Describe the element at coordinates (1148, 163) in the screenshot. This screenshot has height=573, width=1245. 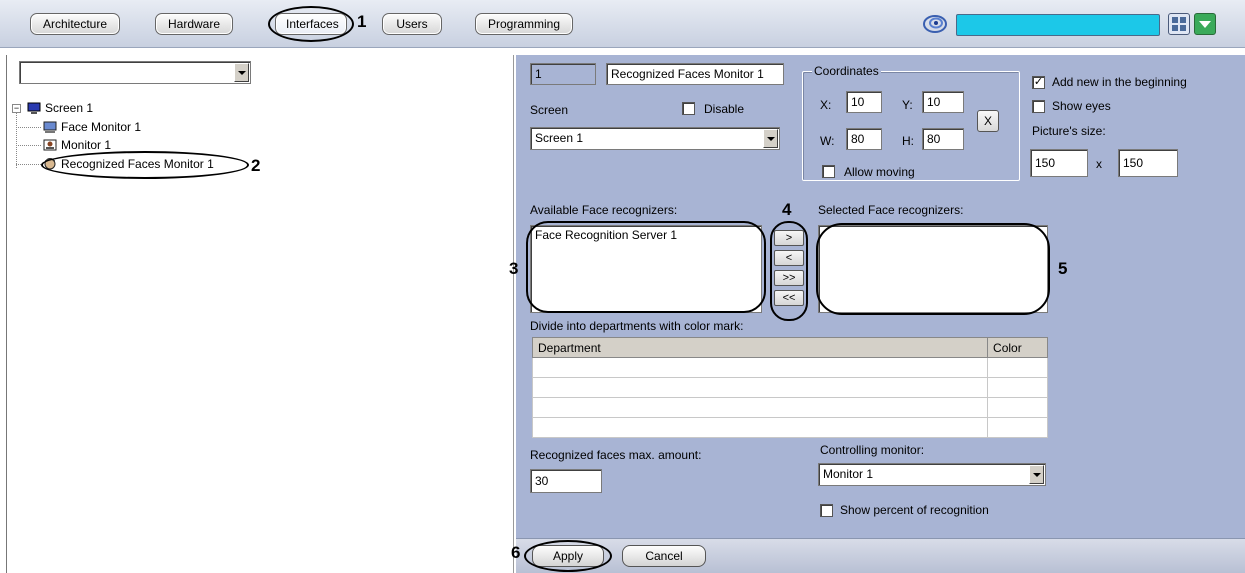
I see `picture-height-field: 150` at that location.